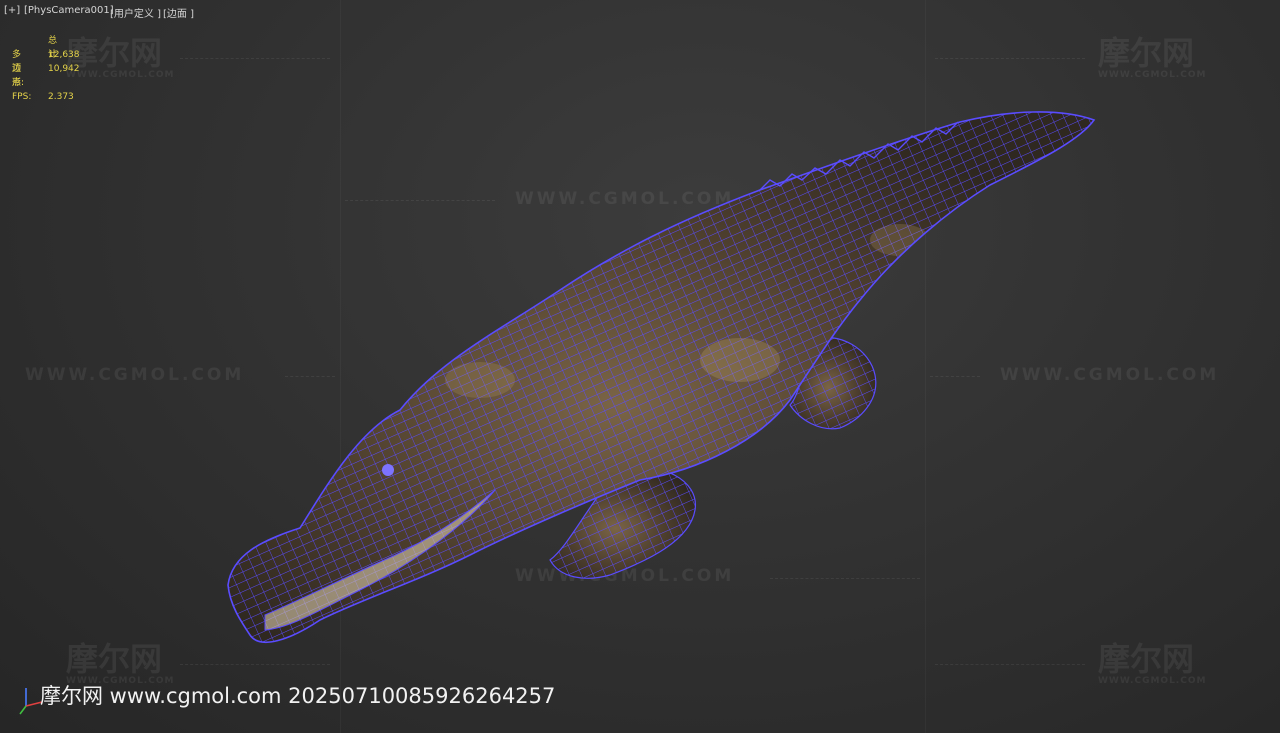 Image resolution: width=1280 pixels, height=733 pixels. What do you see at coordinates (18, 76) in the screenshot?
I see `stats-vertices-label: 顶点:` at bounding box center [18, 76].